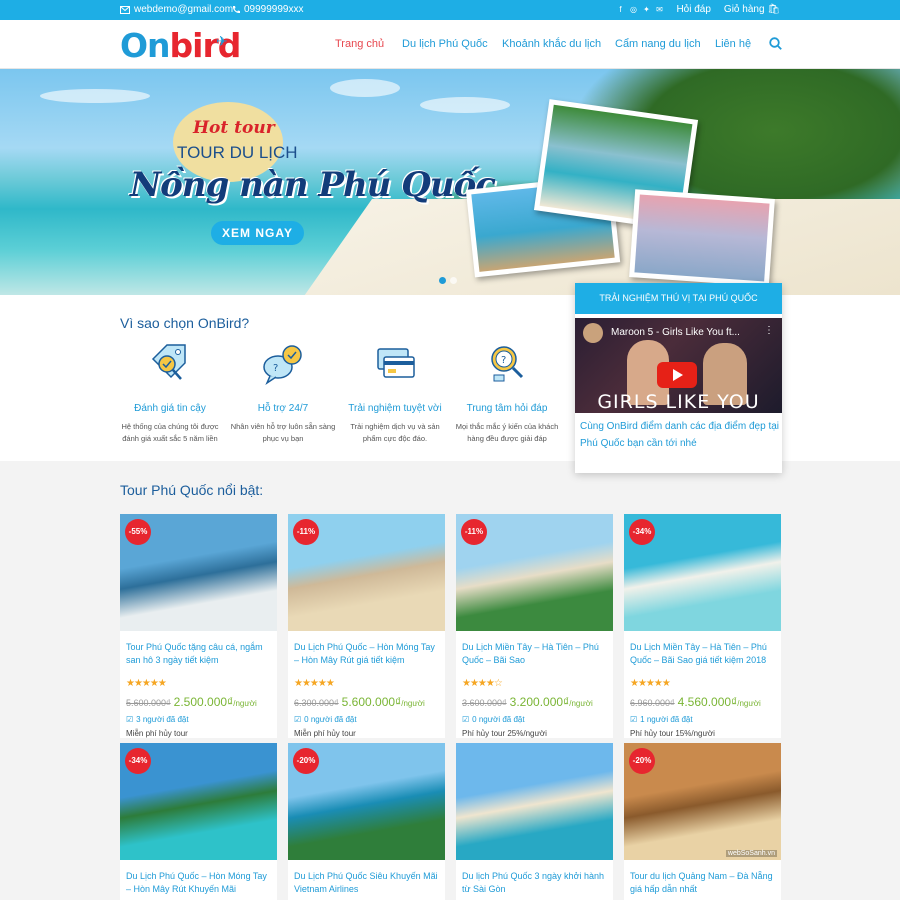 This screenshot has height=900, width=900. I want to click on new-price: 3.200.000₫, so click(539, 702).